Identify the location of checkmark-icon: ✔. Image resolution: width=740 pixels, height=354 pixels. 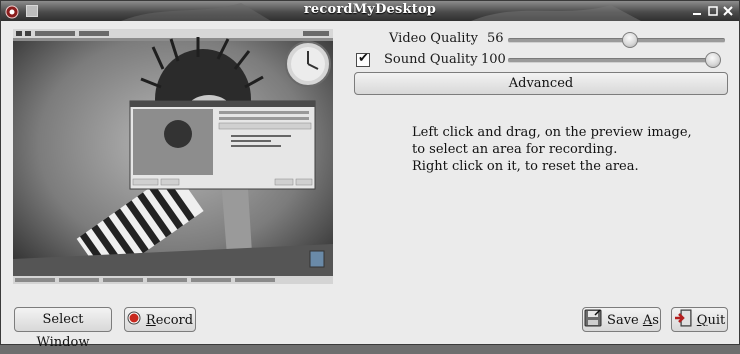
(363, 58).